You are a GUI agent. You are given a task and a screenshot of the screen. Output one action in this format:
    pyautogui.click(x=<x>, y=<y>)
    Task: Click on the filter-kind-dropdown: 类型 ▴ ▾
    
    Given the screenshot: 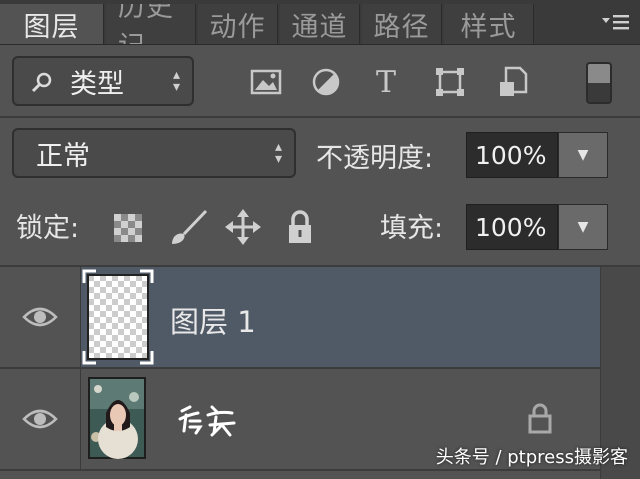 What is the action you would take?
    pyautogui.click(x=103, y=81)
    